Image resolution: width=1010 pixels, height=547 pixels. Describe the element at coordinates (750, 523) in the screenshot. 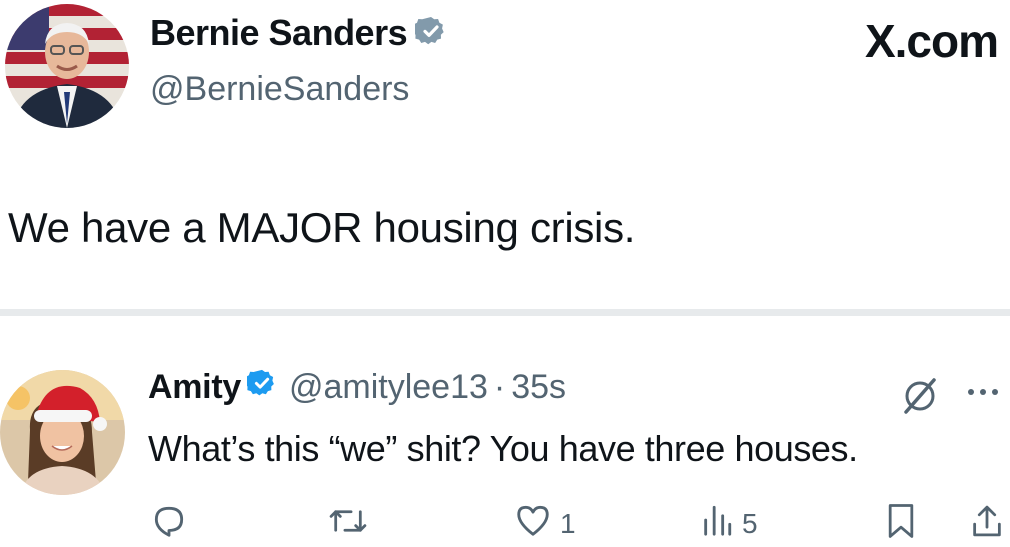

I see `views-count: 5` at that location.